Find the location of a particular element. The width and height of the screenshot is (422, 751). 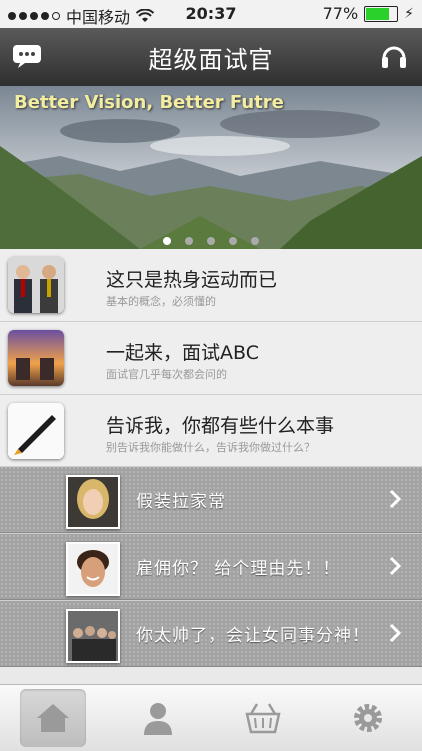

home-icon is located at coordinates (52, 718).